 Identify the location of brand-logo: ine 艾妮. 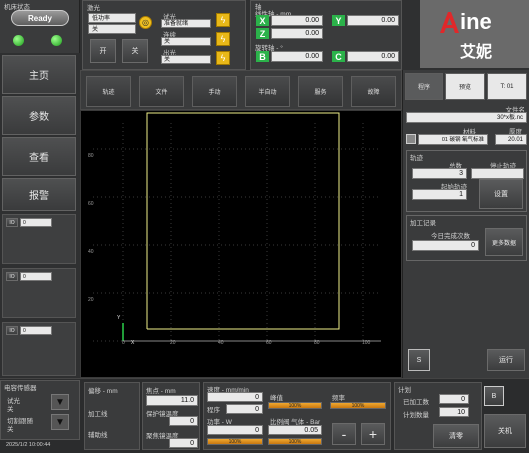
(474, 34).